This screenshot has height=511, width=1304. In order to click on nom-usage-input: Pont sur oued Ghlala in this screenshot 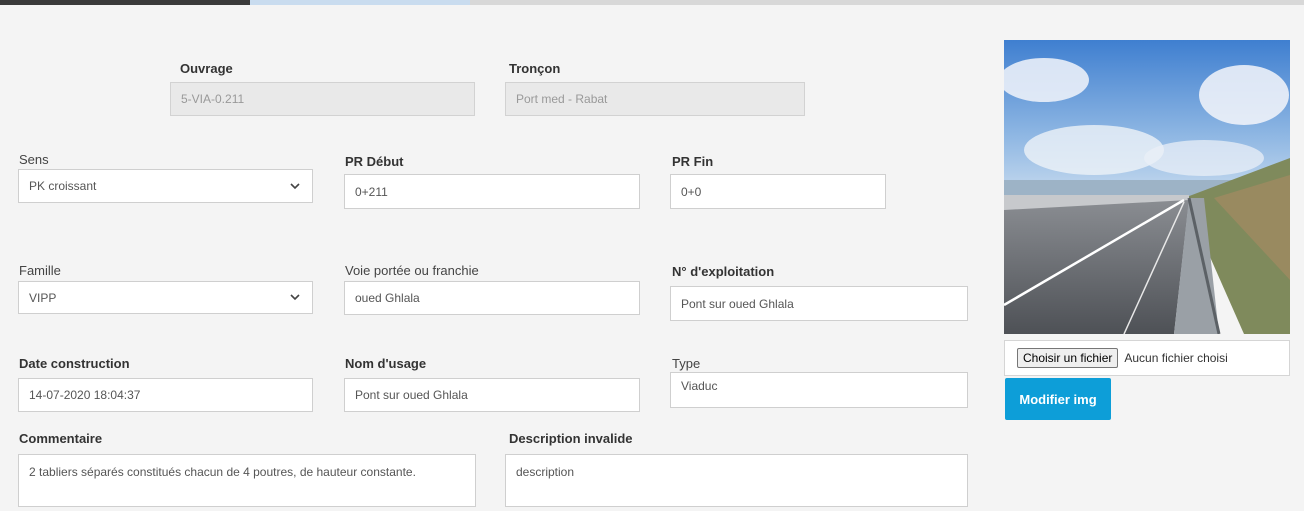, I will do `click(492, 395)`.